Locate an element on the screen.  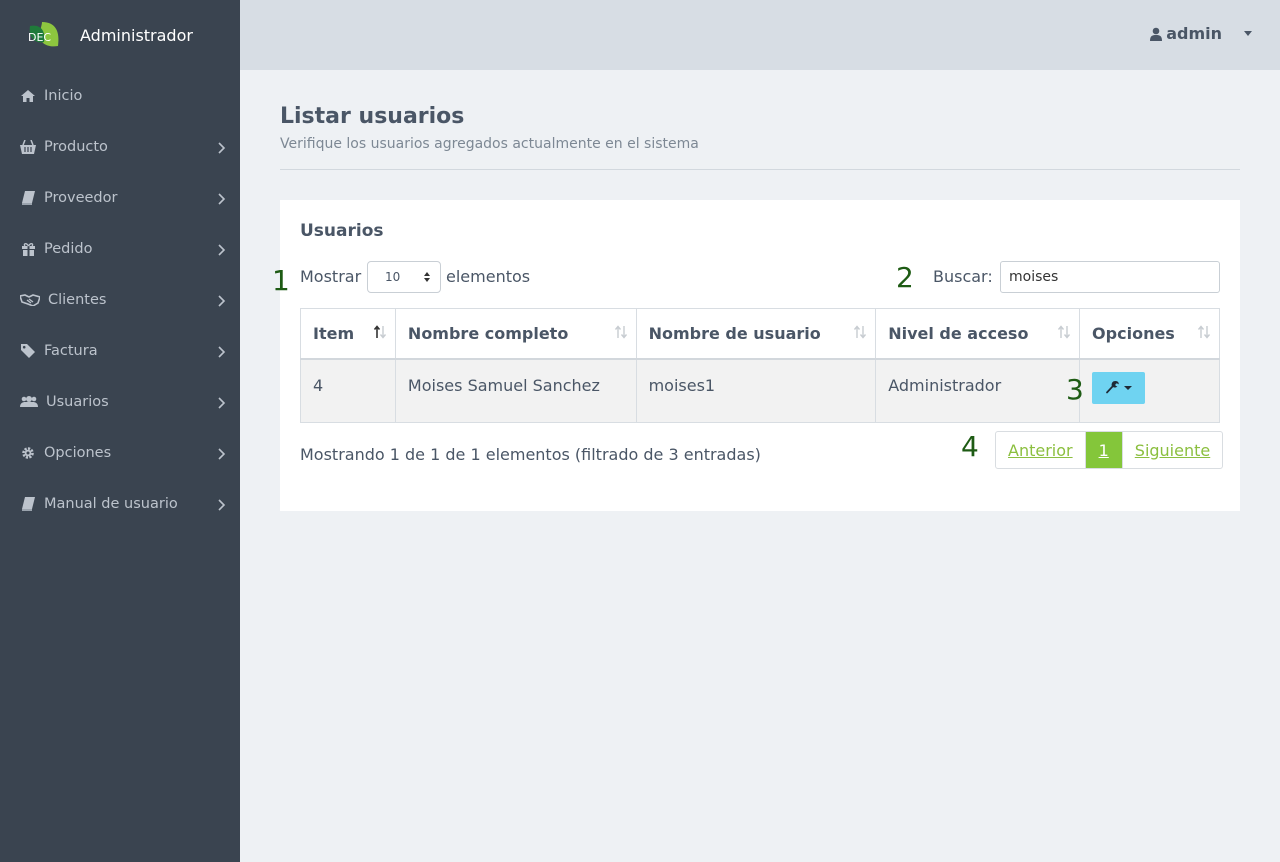
sidebar-item-label: Factura is located at coordinates (71, 350).